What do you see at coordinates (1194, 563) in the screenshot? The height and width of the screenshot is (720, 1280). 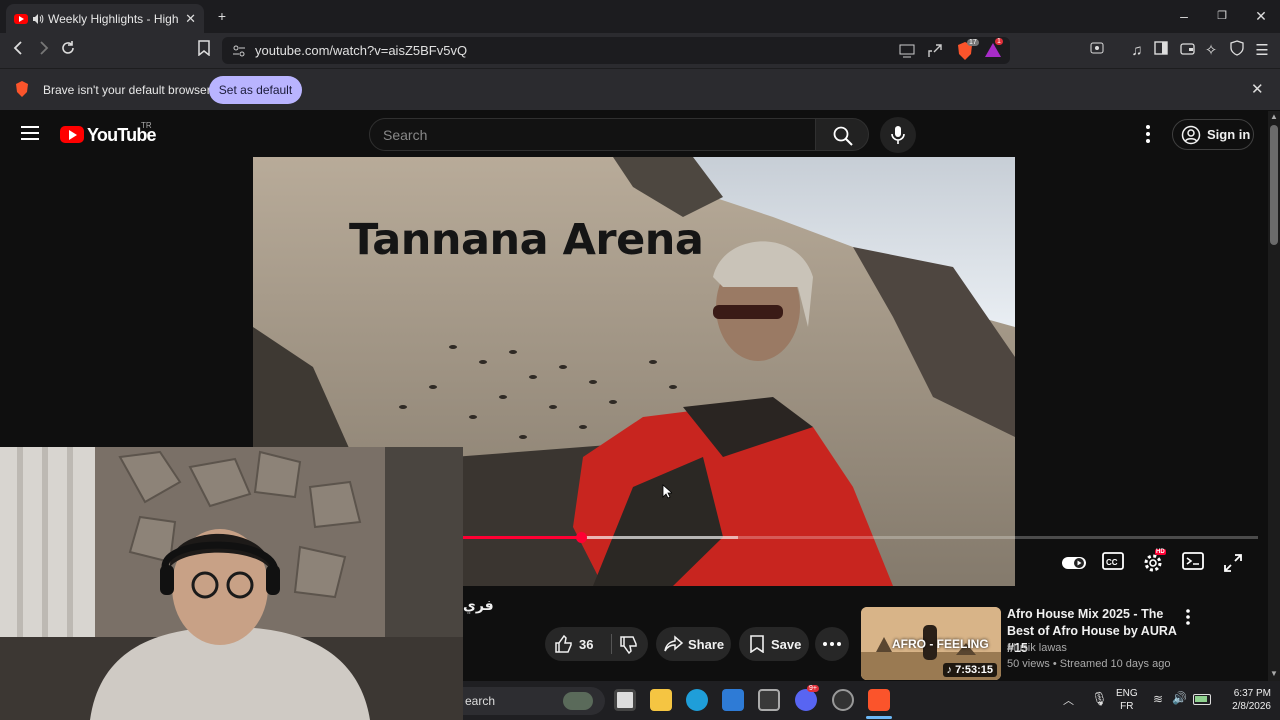 I see `miniplayer-icon` at bounding box center [1194, 563].